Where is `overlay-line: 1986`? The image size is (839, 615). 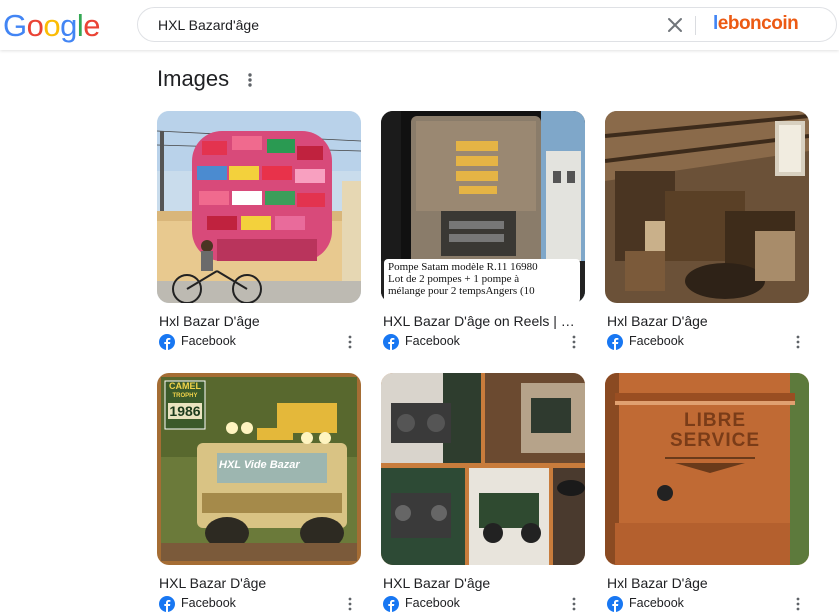 overlay-line: 1986 is located at coordinates (185, 411).